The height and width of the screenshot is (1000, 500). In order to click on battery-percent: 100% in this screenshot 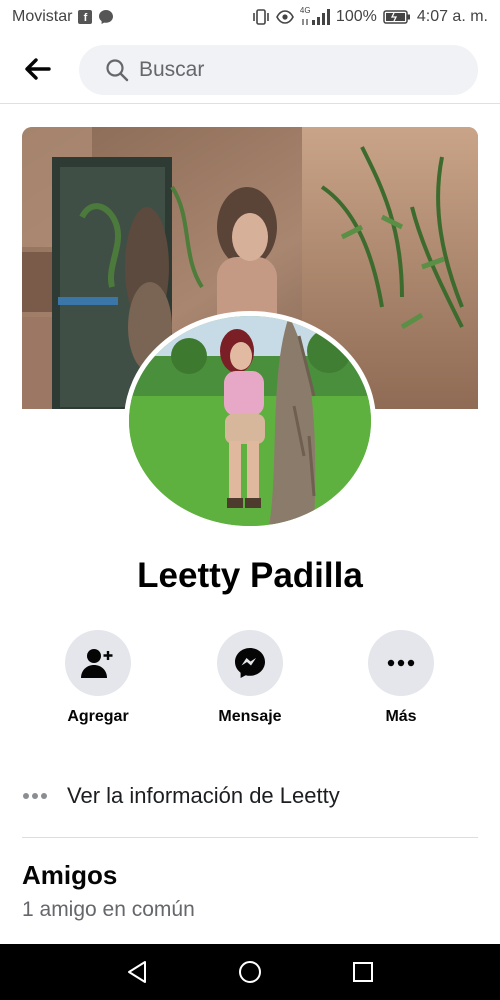, I will do `click(356, 16)`.